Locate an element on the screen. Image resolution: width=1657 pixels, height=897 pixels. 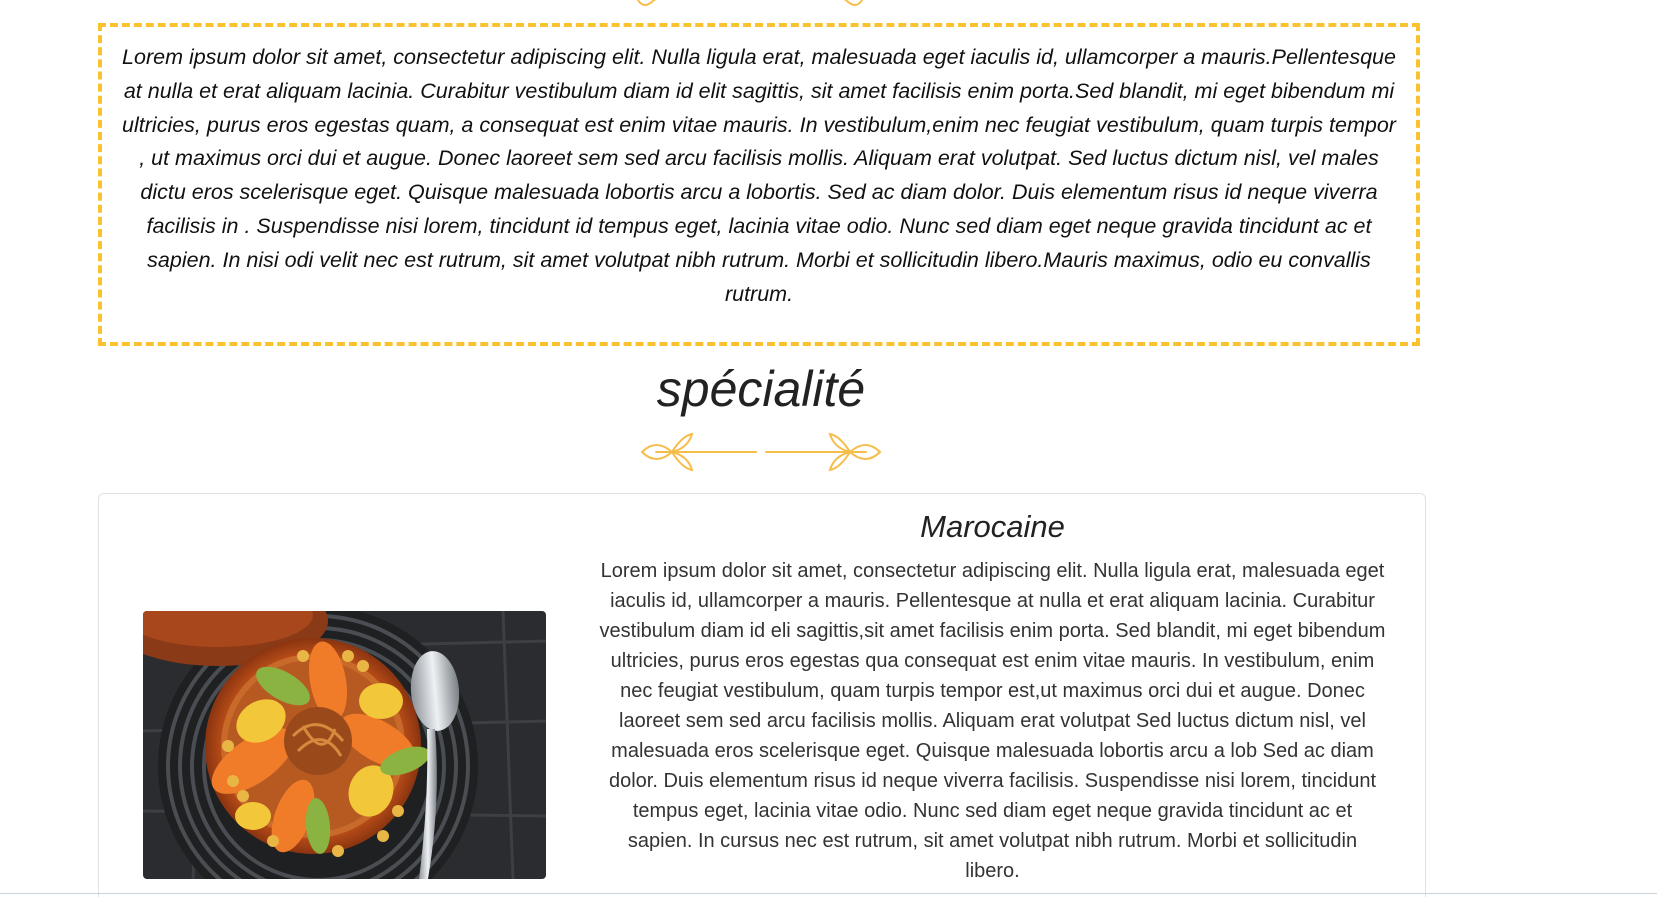
dish-image is located at coordinates (344, 745).